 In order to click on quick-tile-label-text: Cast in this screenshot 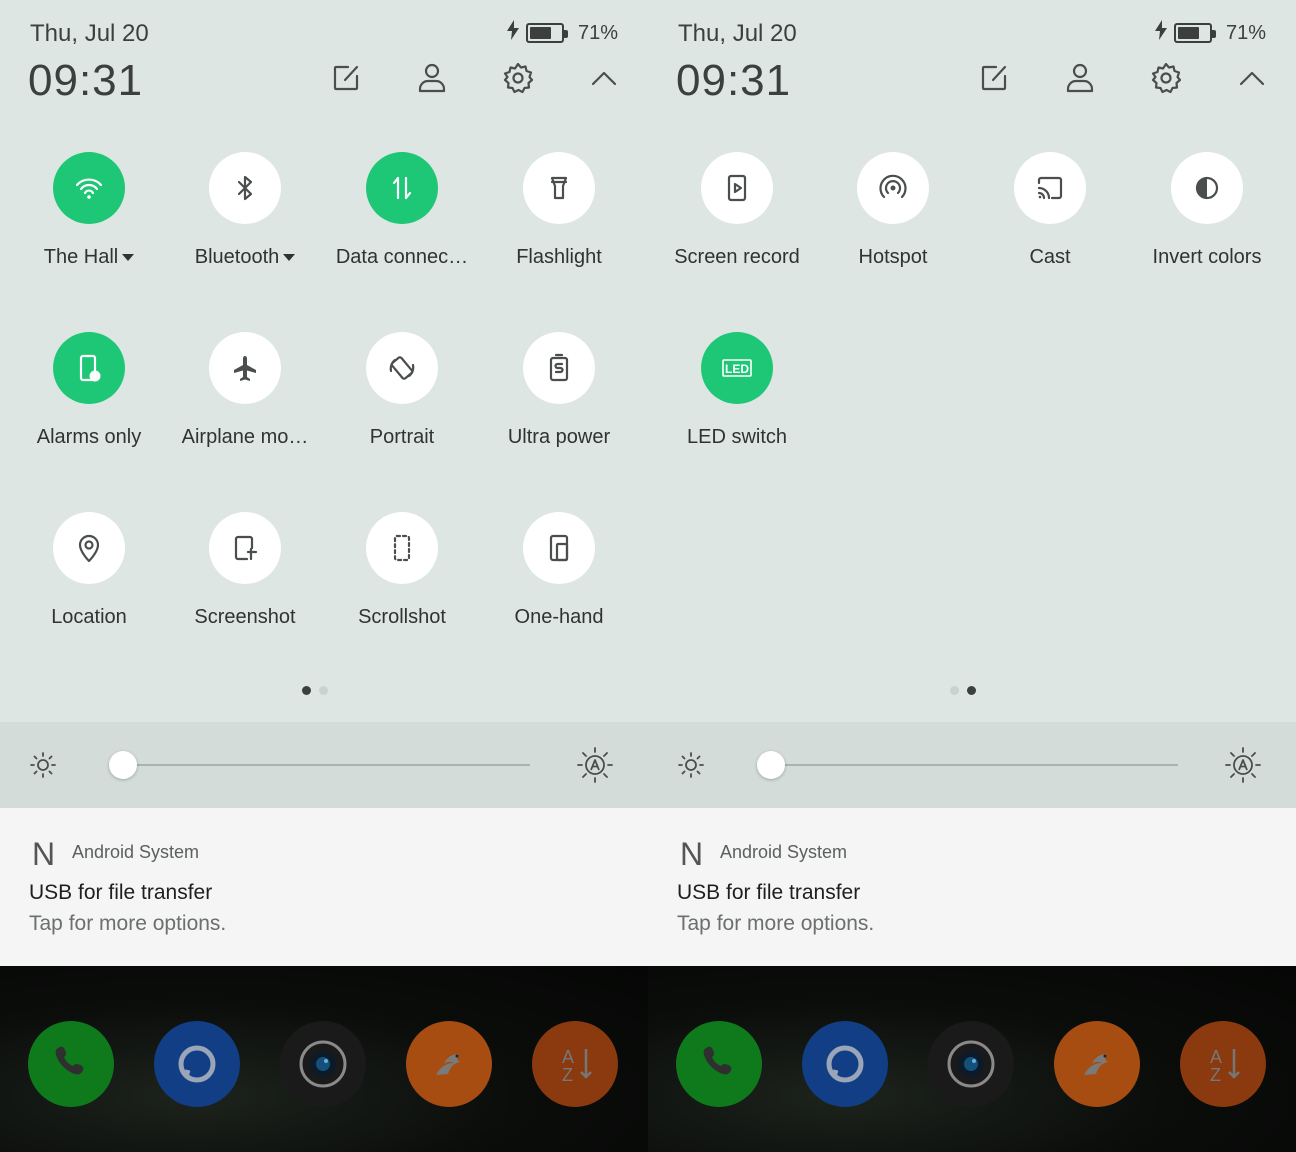, I will do `click(1050, 257)`.